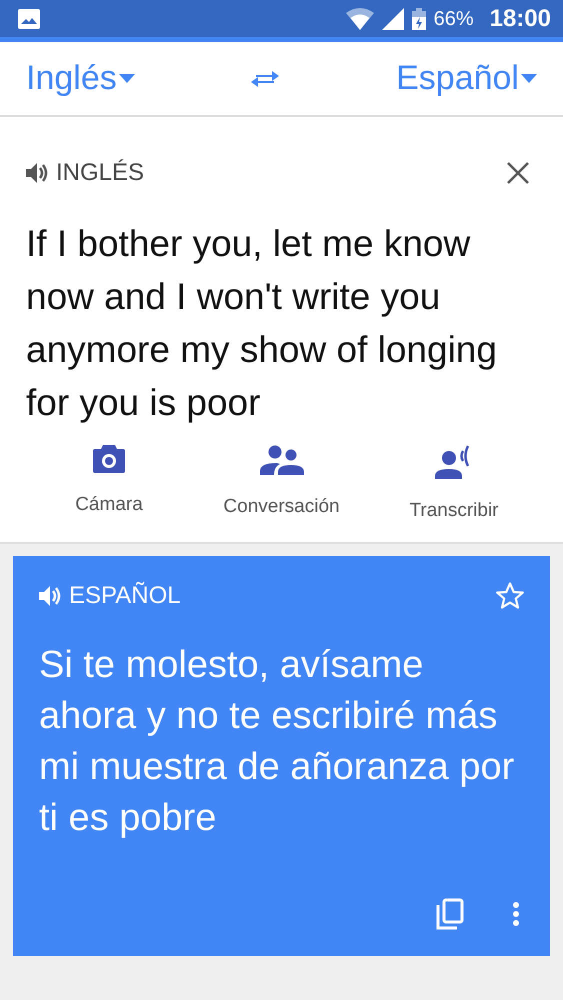 The height and width of the screenshot is (1000, 563). What do you see at coordinates (125, 595) in the screenshot?
I see `target-language-label: ESPAÑOL` at bounding box center [125, 595].